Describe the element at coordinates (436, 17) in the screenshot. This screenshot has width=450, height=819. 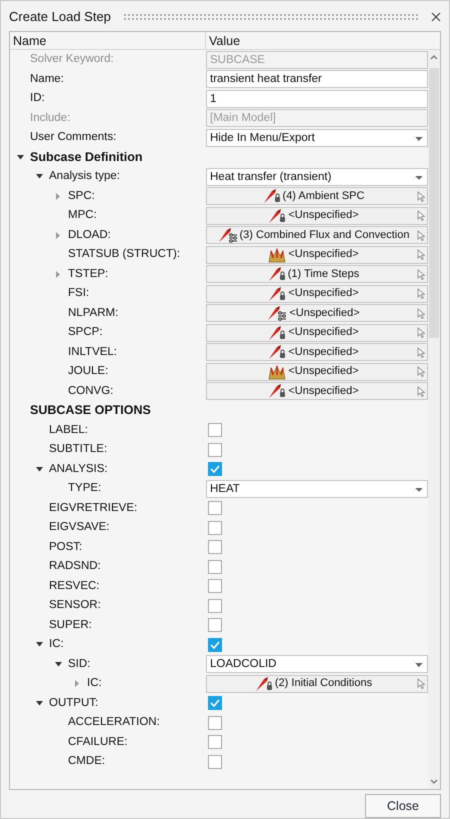
I see `close-icon` at that location.